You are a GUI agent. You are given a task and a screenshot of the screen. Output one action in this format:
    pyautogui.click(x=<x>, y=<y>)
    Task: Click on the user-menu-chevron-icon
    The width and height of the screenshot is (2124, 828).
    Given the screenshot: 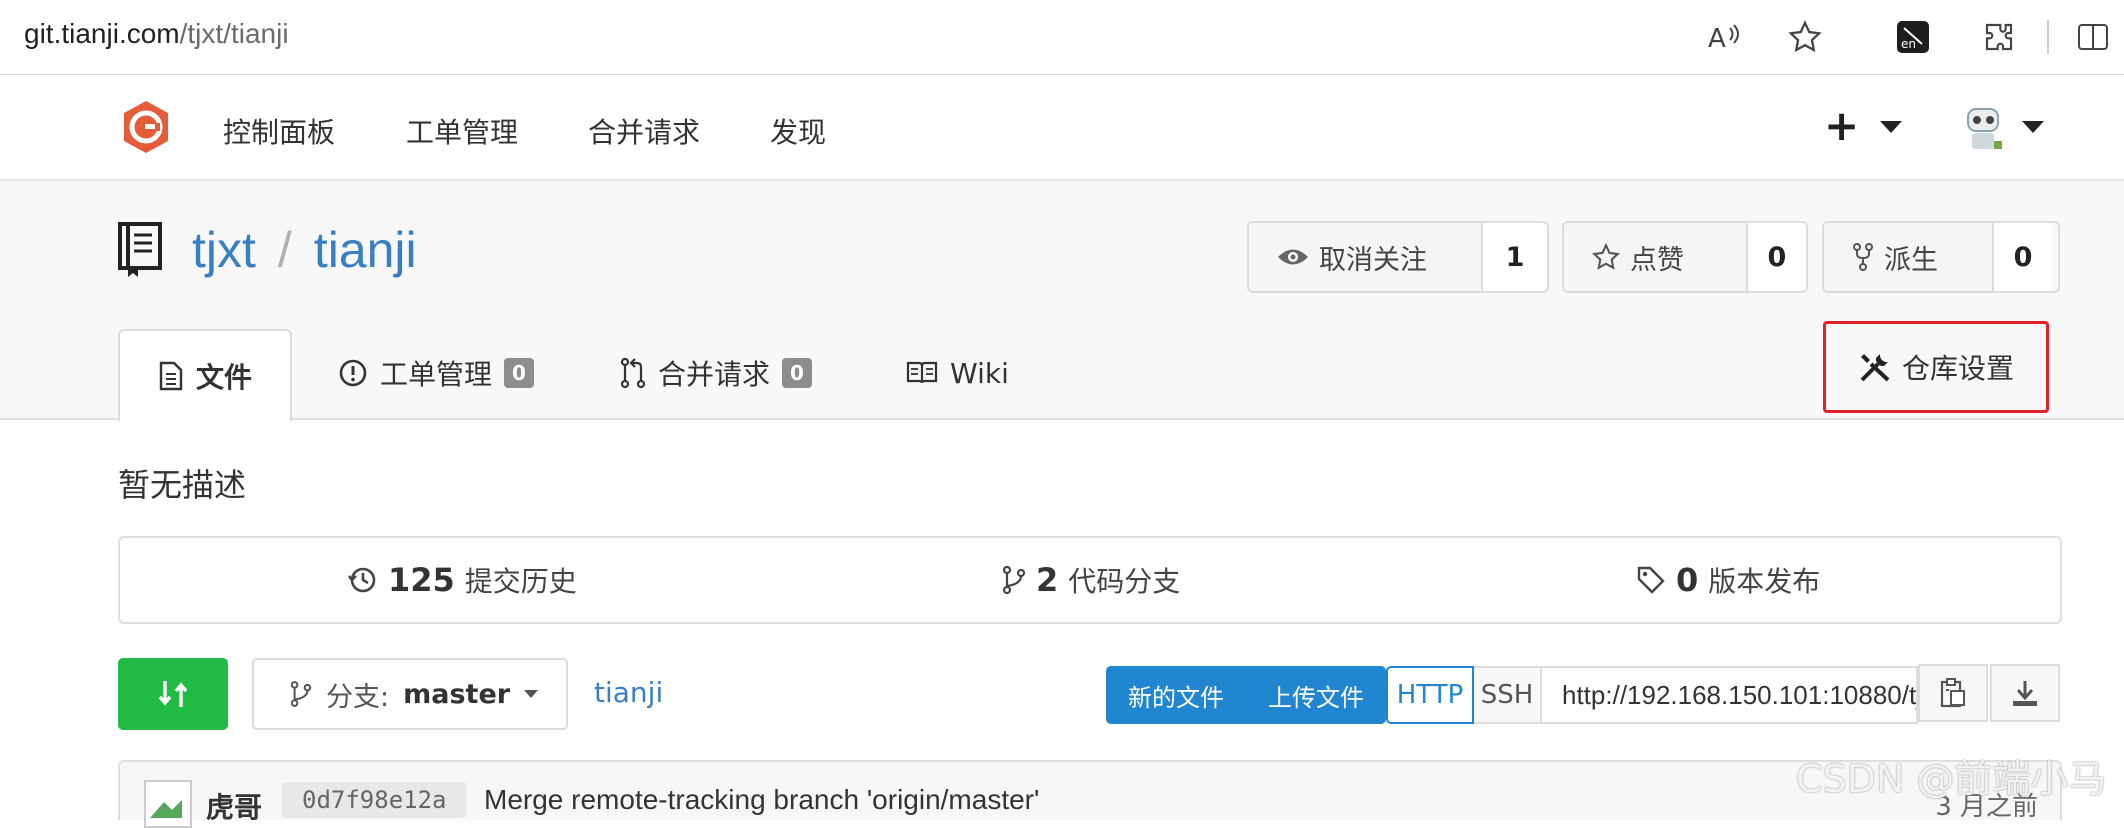 What is the action you would take?
    pyautogui.click(x=2033, y=127)
    